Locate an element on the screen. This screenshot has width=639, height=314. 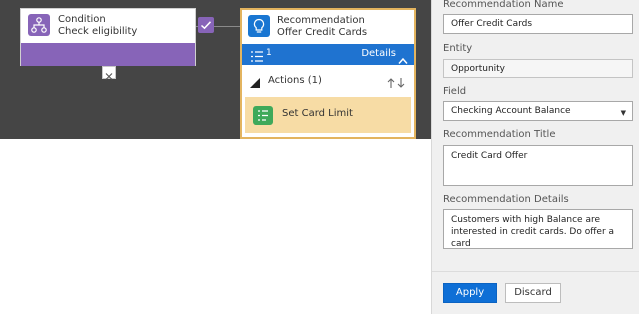
condition-card: Condition Check eligibility is located at coordinates (108, 37).